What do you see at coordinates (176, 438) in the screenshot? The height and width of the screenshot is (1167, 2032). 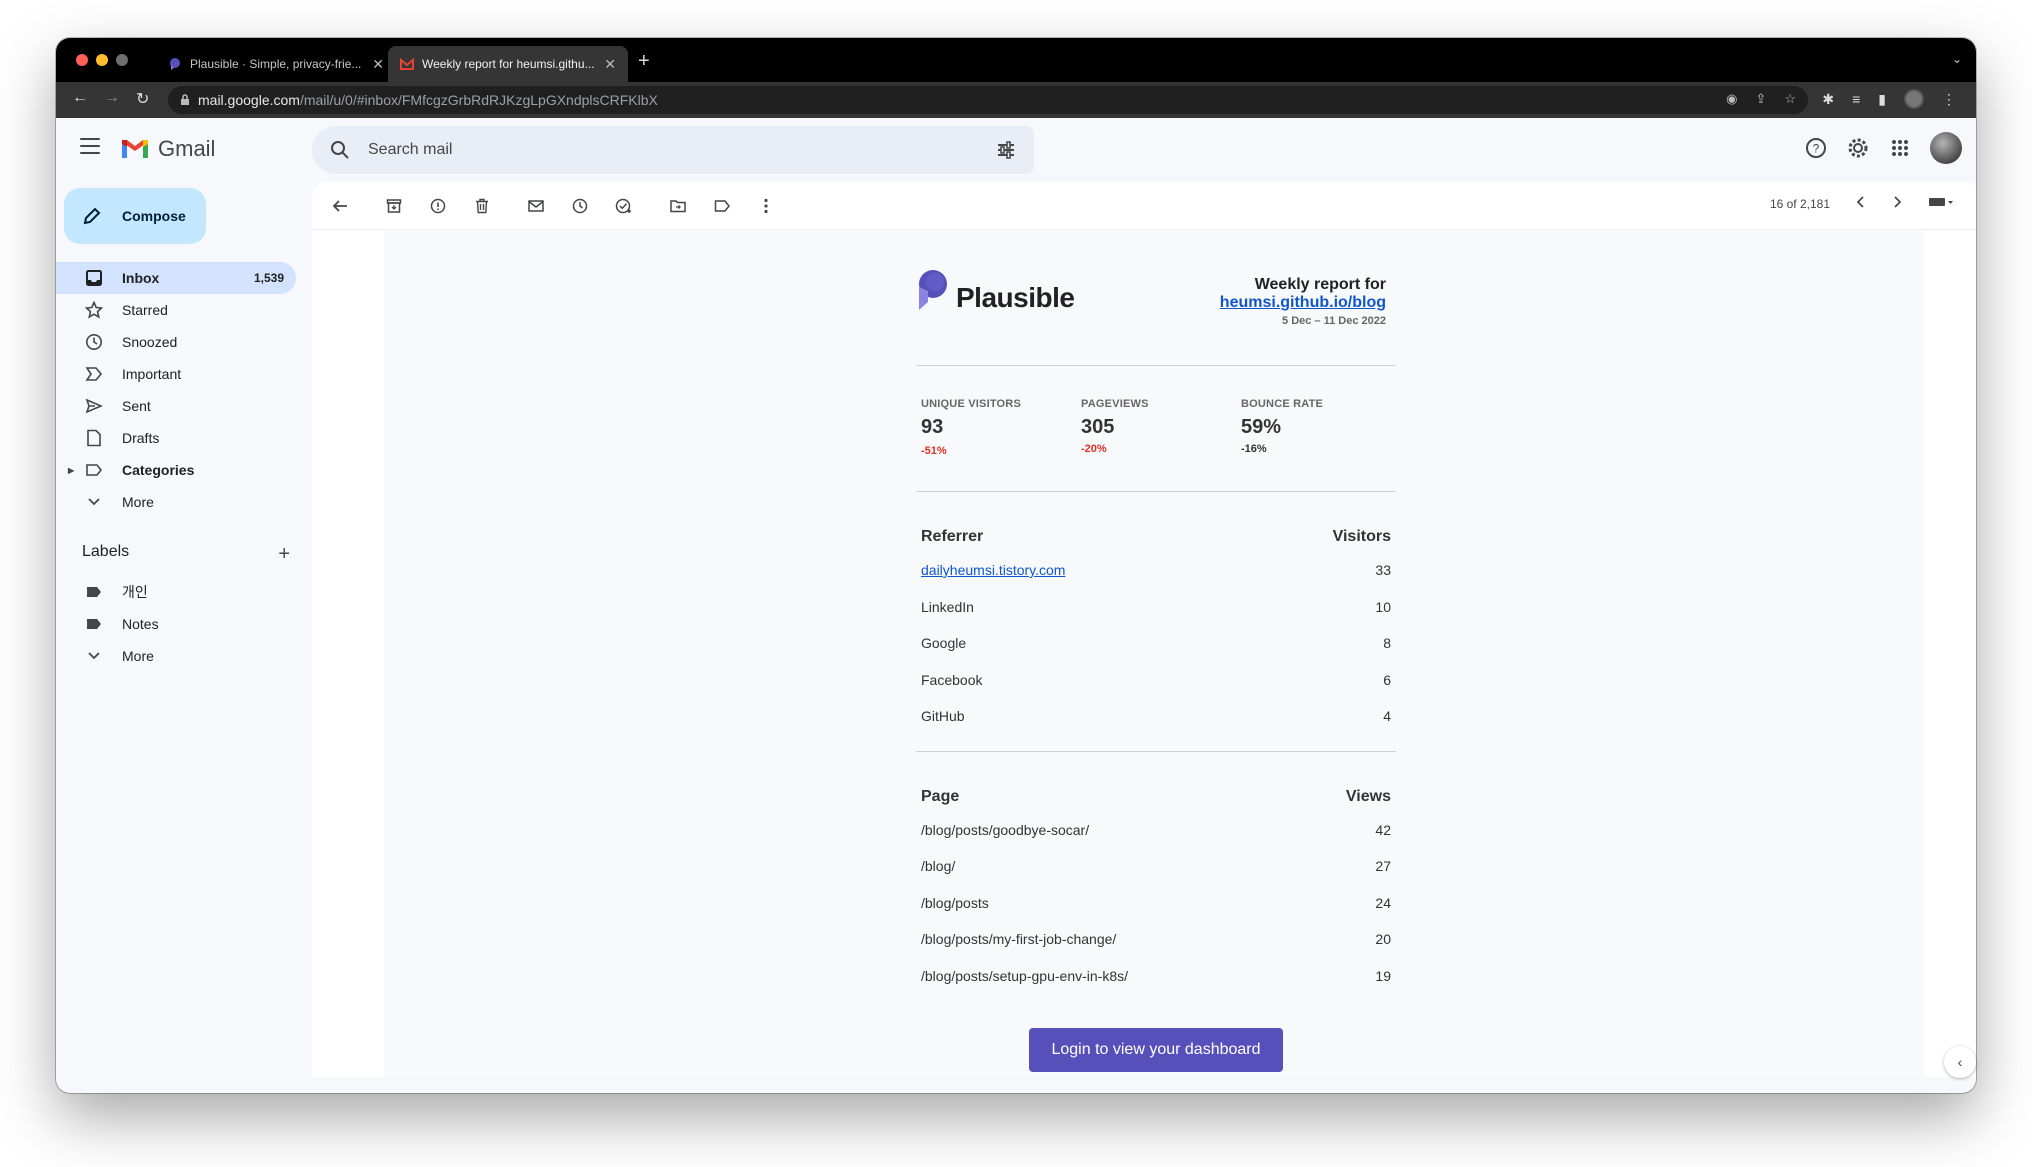 I see `sidebar-item-drafts: Drafts` at bounding box center [176, 438].